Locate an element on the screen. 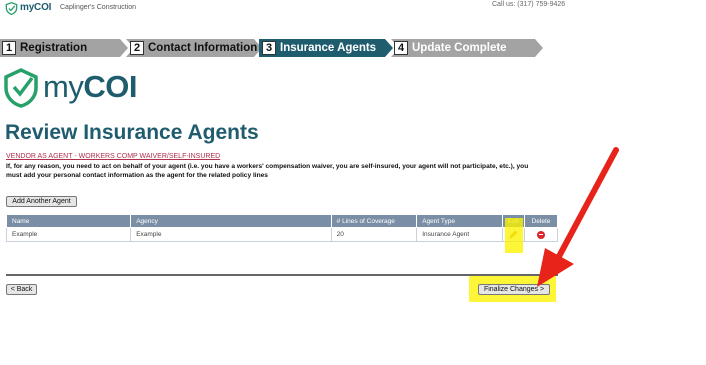 This screenshot has width=706, height=365. logo-coi: COI is located at coordinates (110, 86).